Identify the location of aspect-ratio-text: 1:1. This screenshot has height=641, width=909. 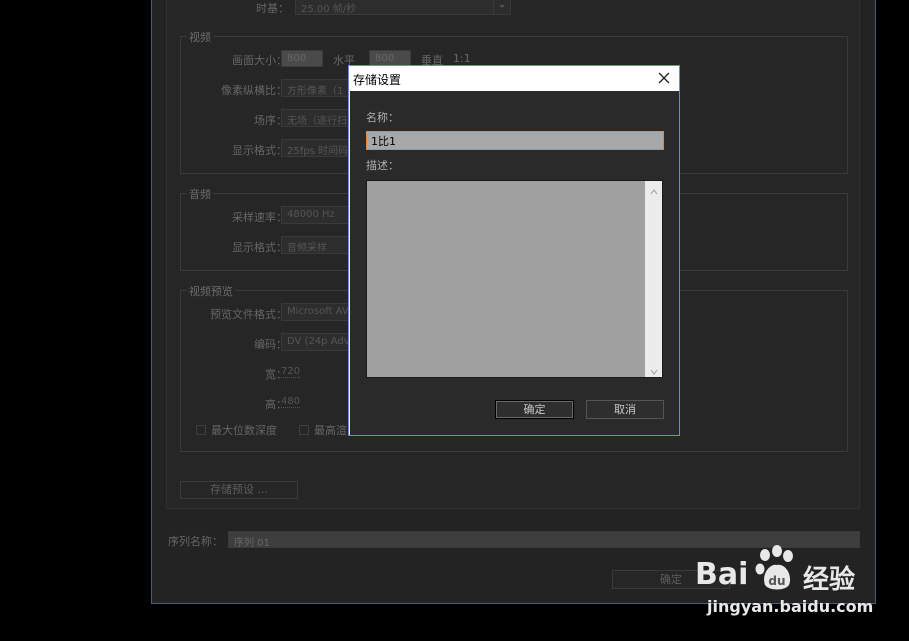
(462, 58).